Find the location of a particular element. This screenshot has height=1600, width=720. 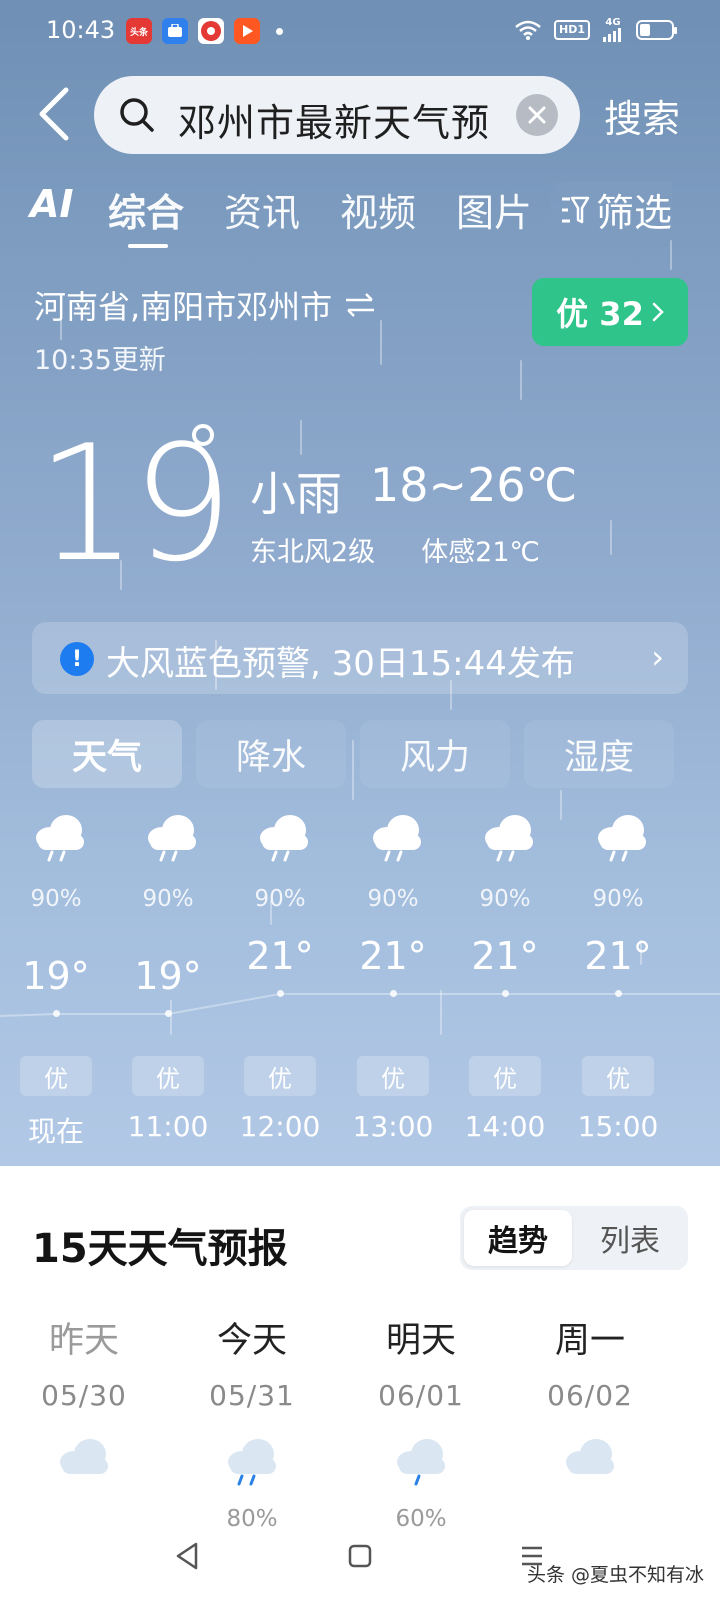

forecast-day: 今天 05/31 80% is located at coordinates (252, 1422).